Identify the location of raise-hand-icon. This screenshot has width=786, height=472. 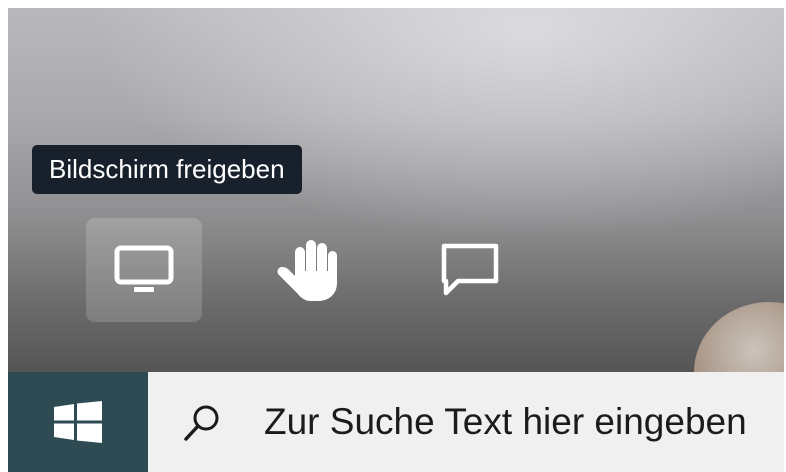
(307, 270).